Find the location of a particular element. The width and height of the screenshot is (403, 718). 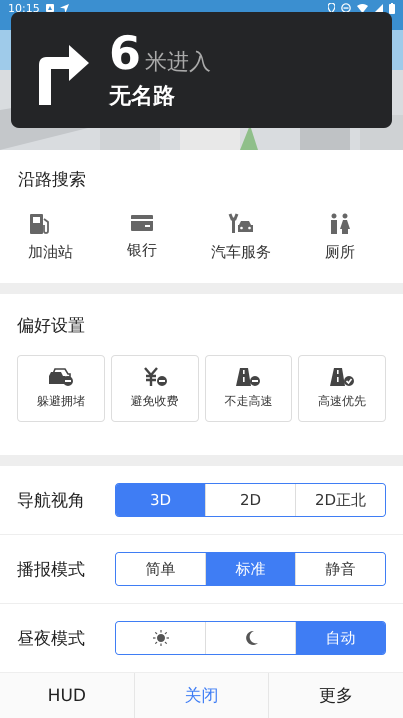

moon-icon is located at coordinates (251, 638).